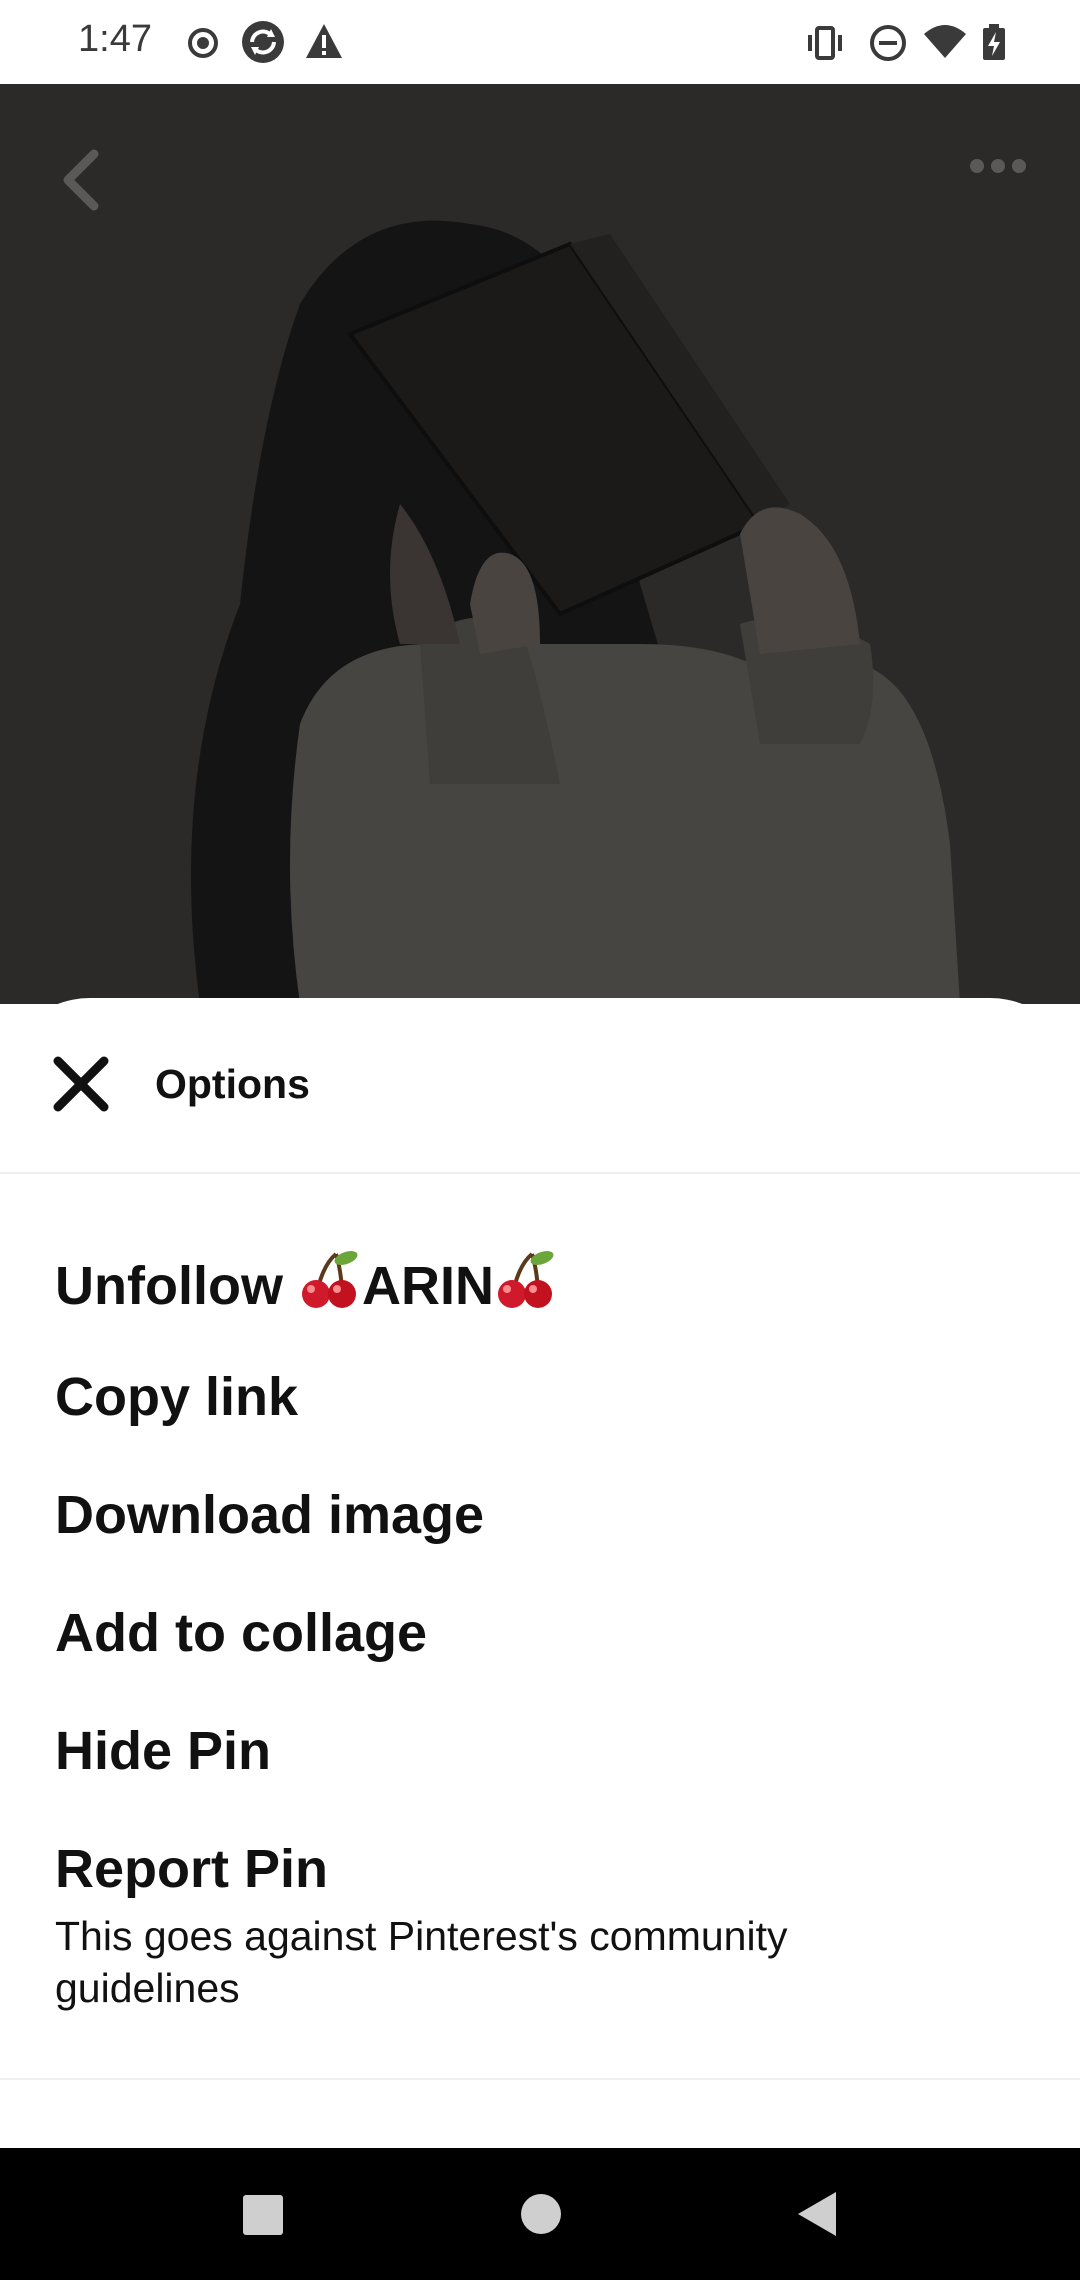  Describe the element at coordinates (945, 41) in the screenshot. I see `wifi-icon` at that location.